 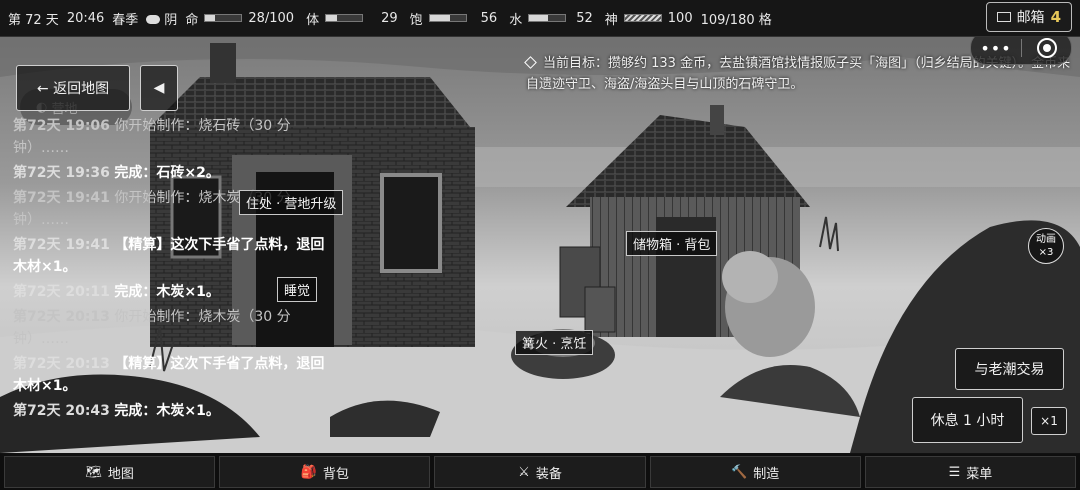 I want to click on anim-label: 动画, so click(x=1046, y=239).